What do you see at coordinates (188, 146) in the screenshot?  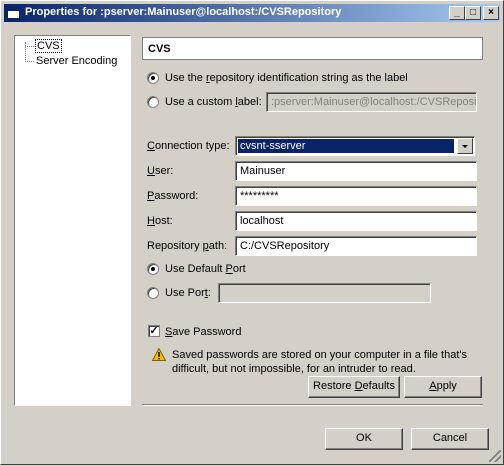 I see `connection-type-label: Connection type:` at bounding box center [188, 146].